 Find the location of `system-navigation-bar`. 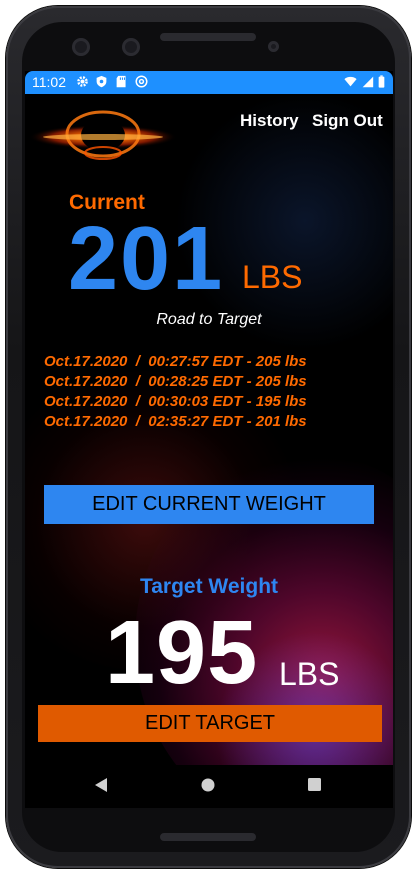

system-navigation-bar is located at coordinates (209, 786).